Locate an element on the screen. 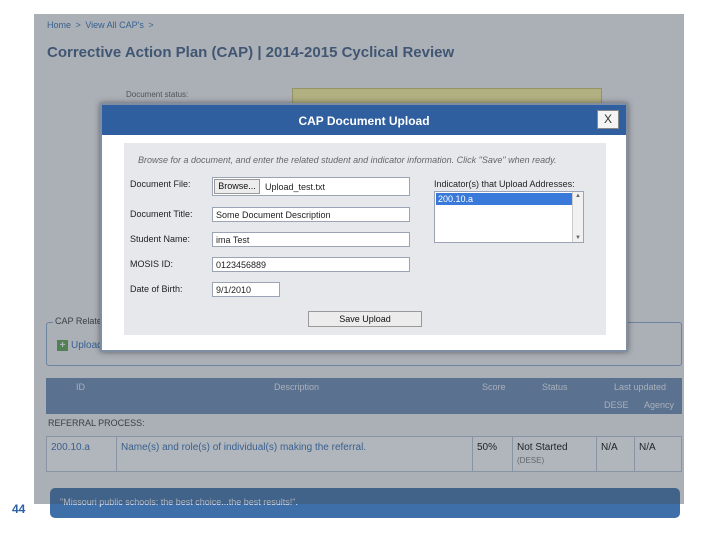  mosis-id-input: 0123456889 is located at coordinates (311, 264).